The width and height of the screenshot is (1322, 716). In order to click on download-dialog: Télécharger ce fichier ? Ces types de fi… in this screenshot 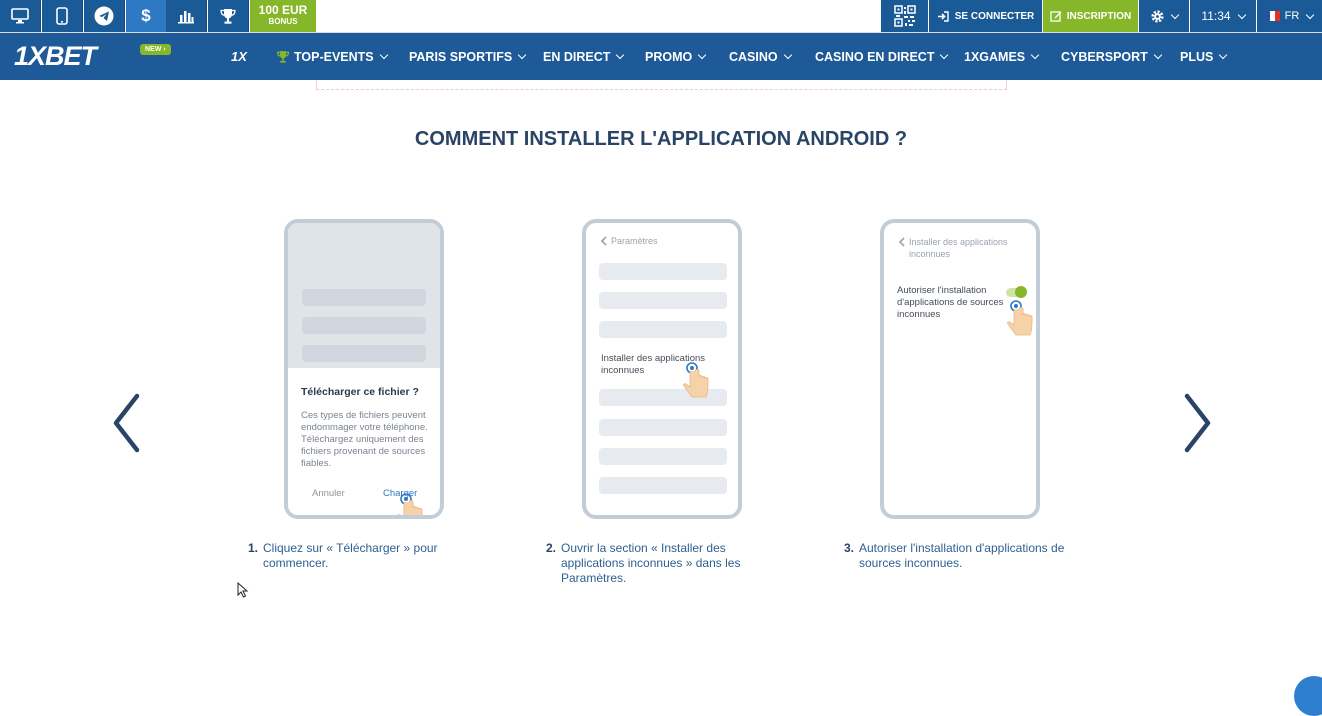, I will do `click(364, 441)`.